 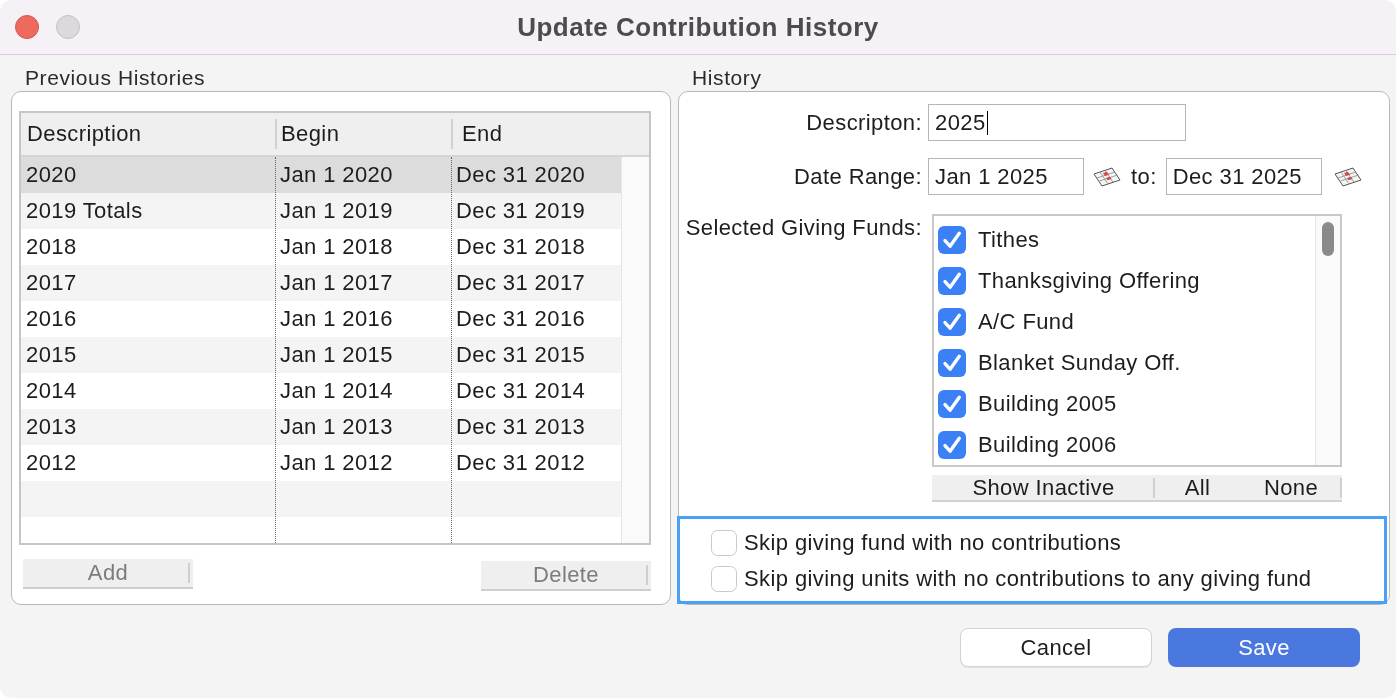 What do you see at coordinates (521, 211) in the screenshot?
I see `table-cell-text: Dec 31 2019` at bounding box center [521, 211].